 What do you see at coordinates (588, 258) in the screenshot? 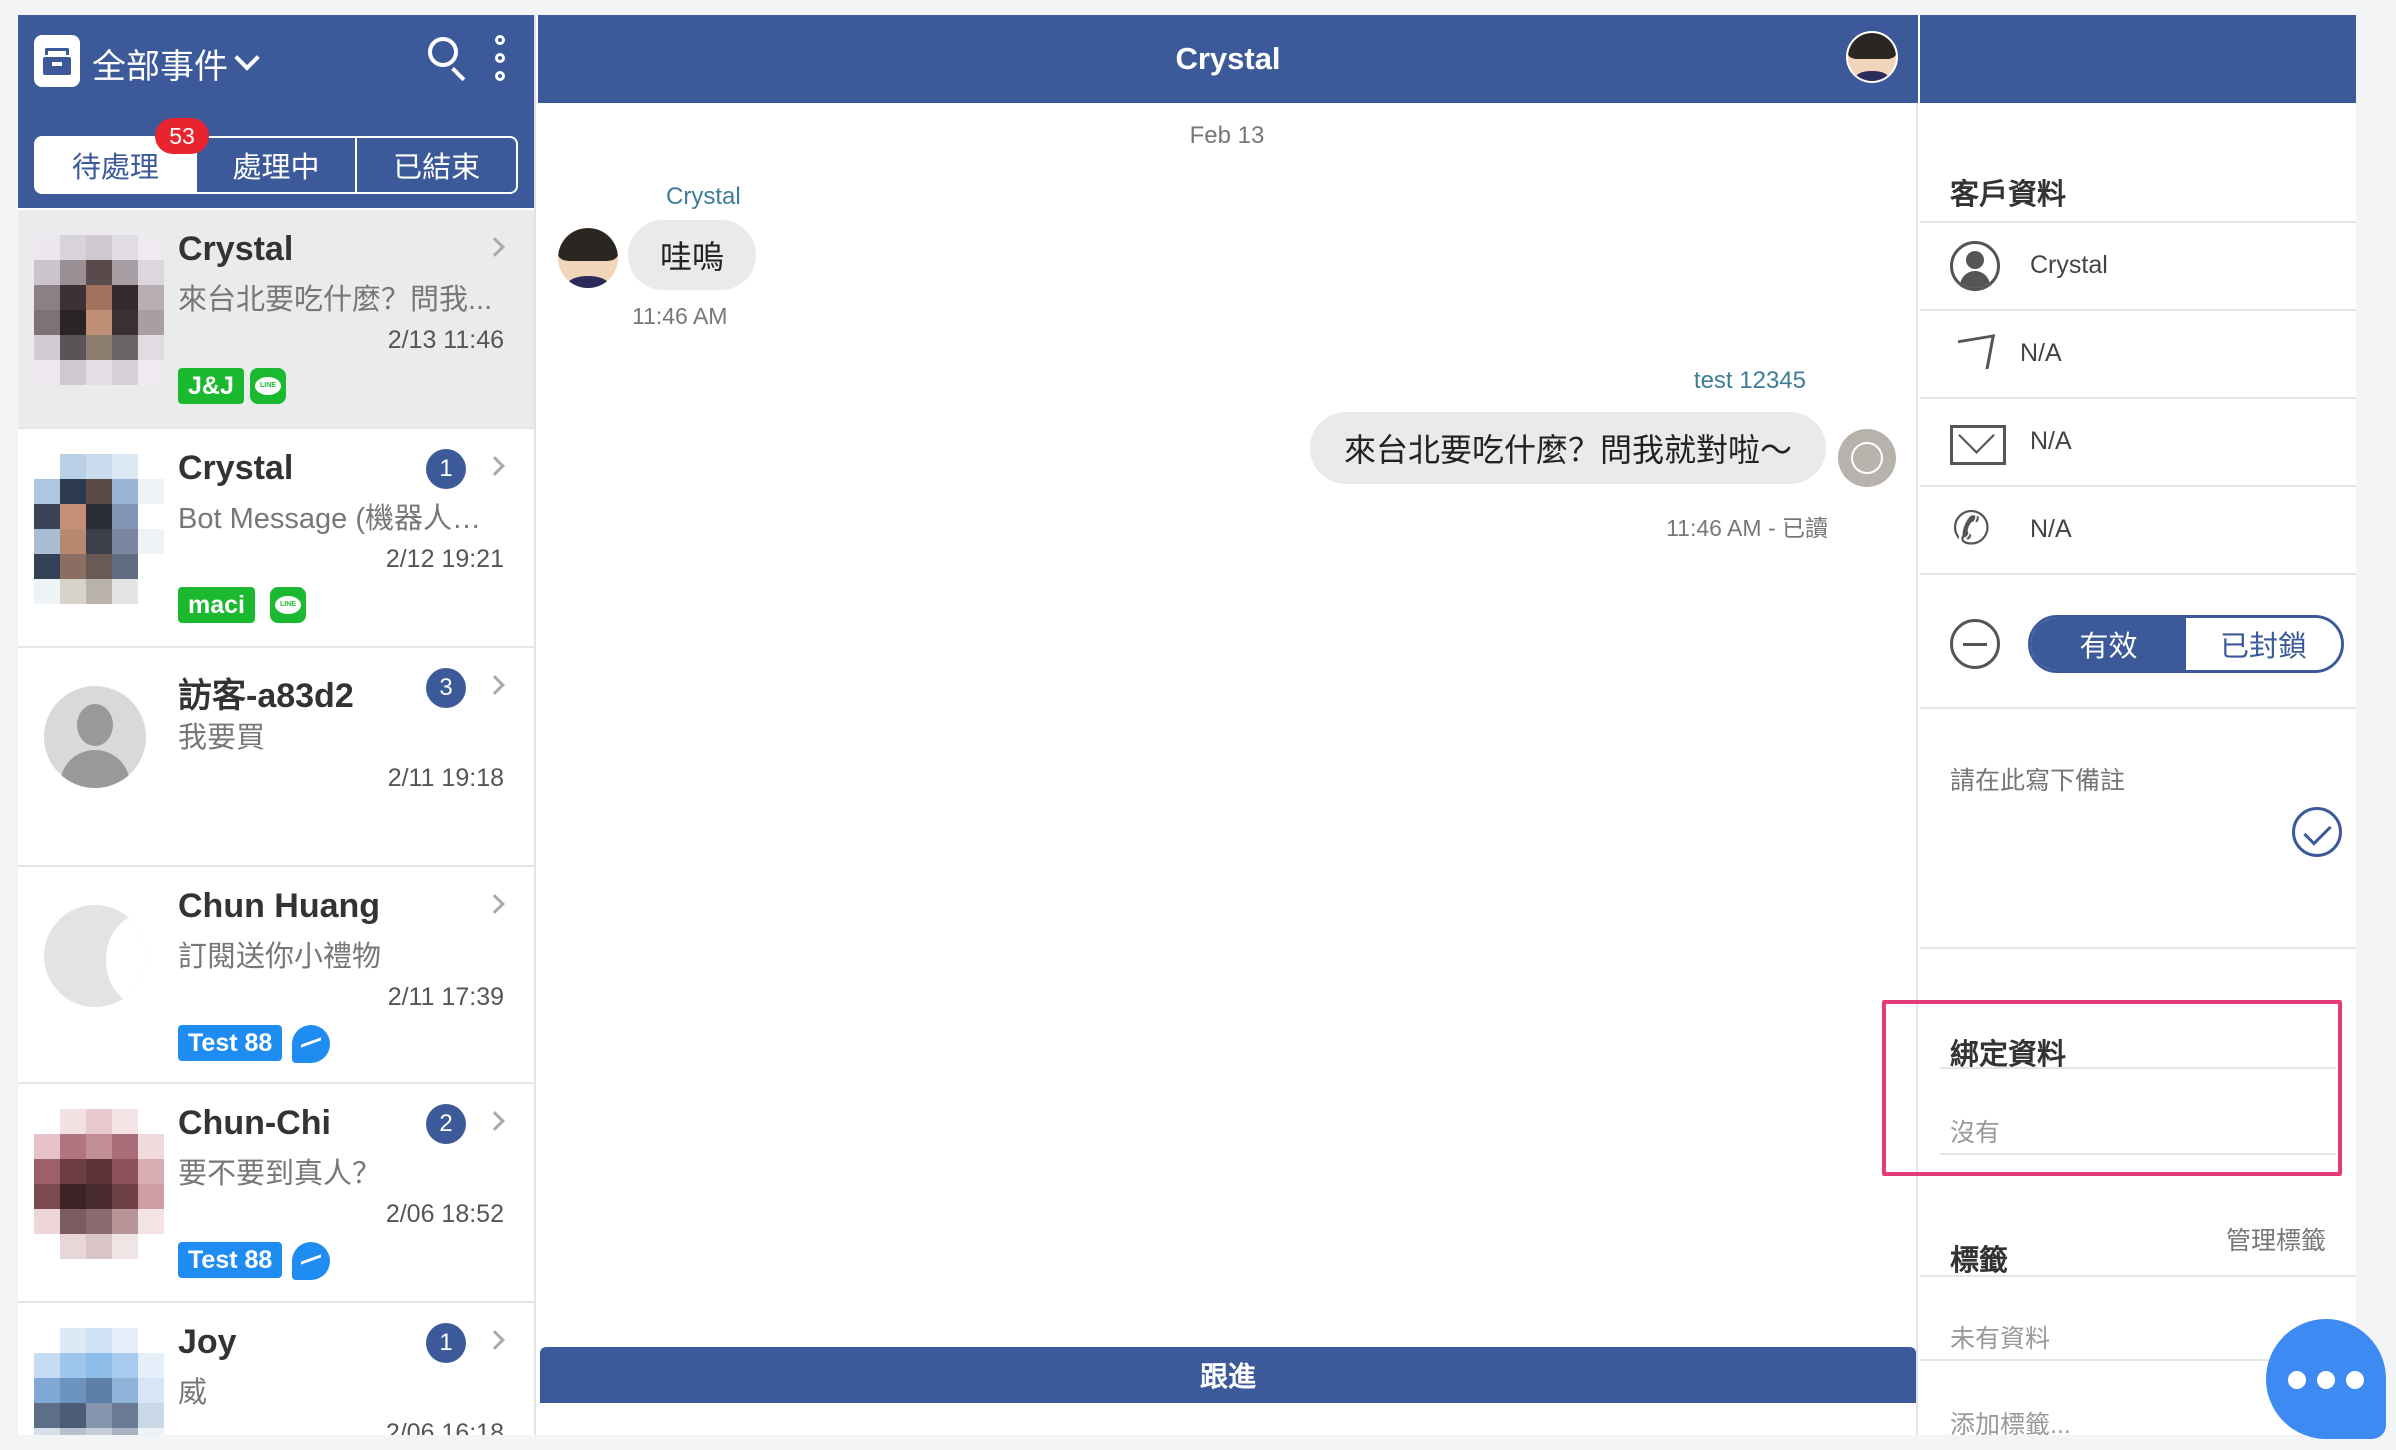
I see `sender-avatar` at bounding box center [588, 258].